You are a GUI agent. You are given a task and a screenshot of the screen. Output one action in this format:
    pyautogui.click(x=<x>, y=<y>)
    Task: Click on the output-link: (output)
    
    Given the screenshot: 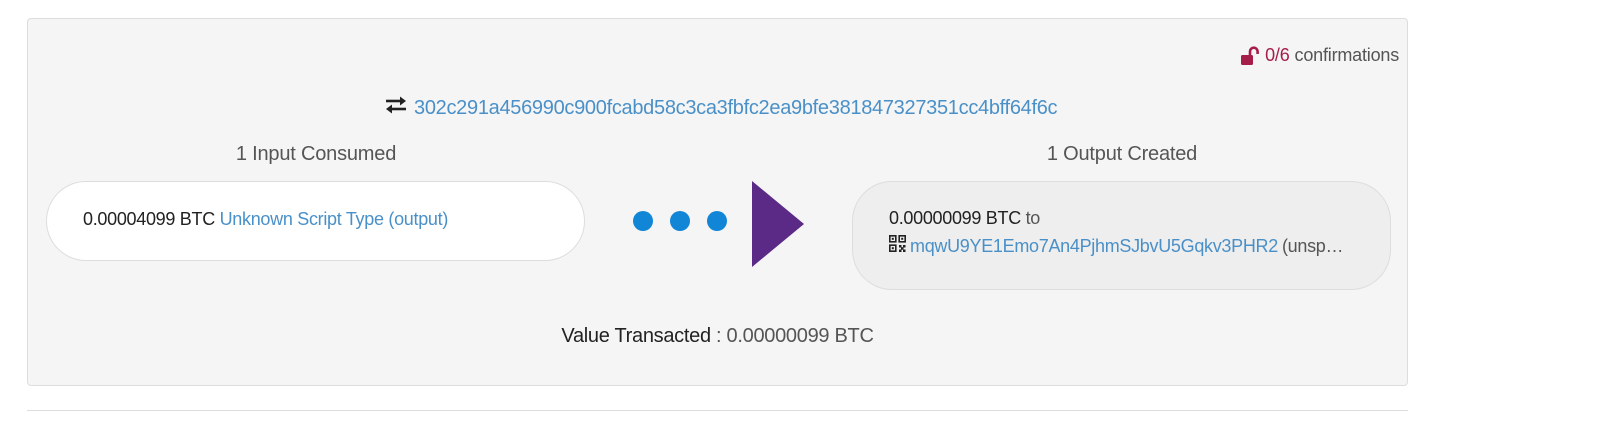 What is the action you would take?
    pyautogui.click(x=418, y=219)
    